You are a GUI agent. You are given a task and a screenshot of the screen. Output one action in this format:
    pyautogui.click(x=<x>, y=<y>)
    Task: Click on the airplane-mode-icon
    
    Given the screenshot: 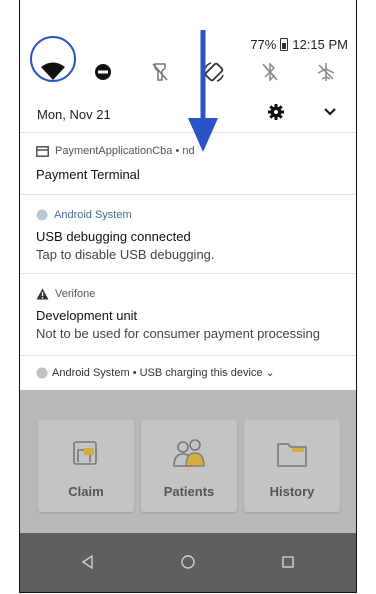 What is the action you would take?
    pyautogui.click(x=326, y=72)
    